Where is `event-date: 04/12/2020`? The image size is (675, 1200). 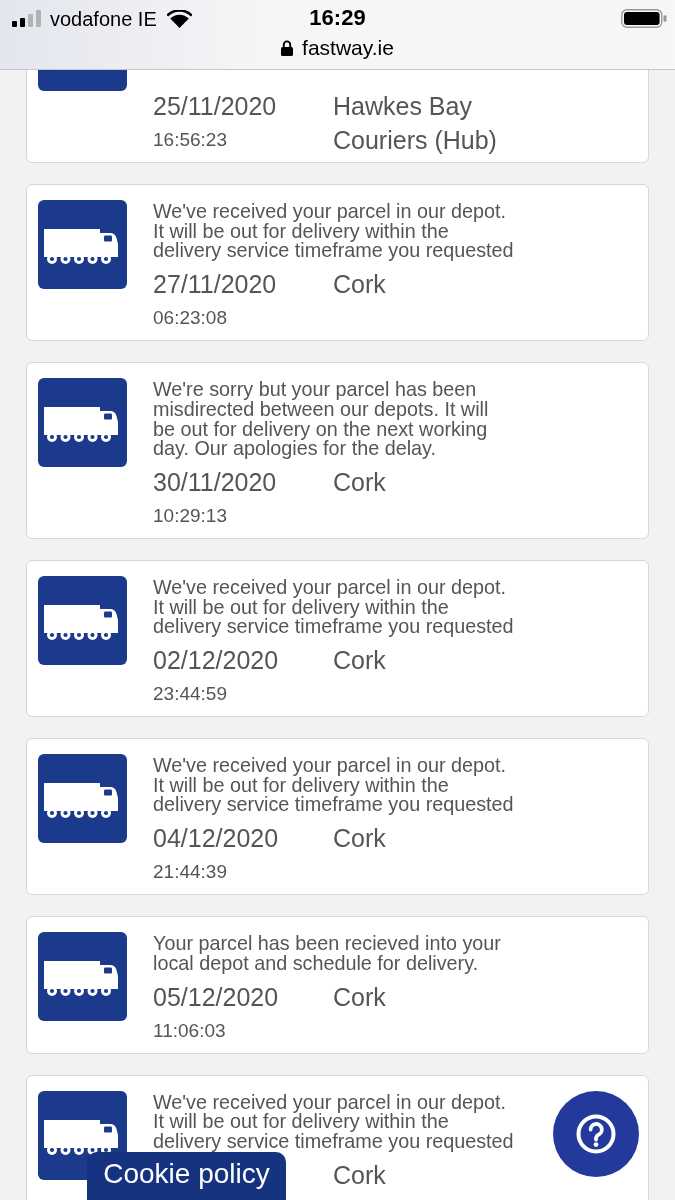 event-date: 04/12/2020 is located at coordinates (216, 839).